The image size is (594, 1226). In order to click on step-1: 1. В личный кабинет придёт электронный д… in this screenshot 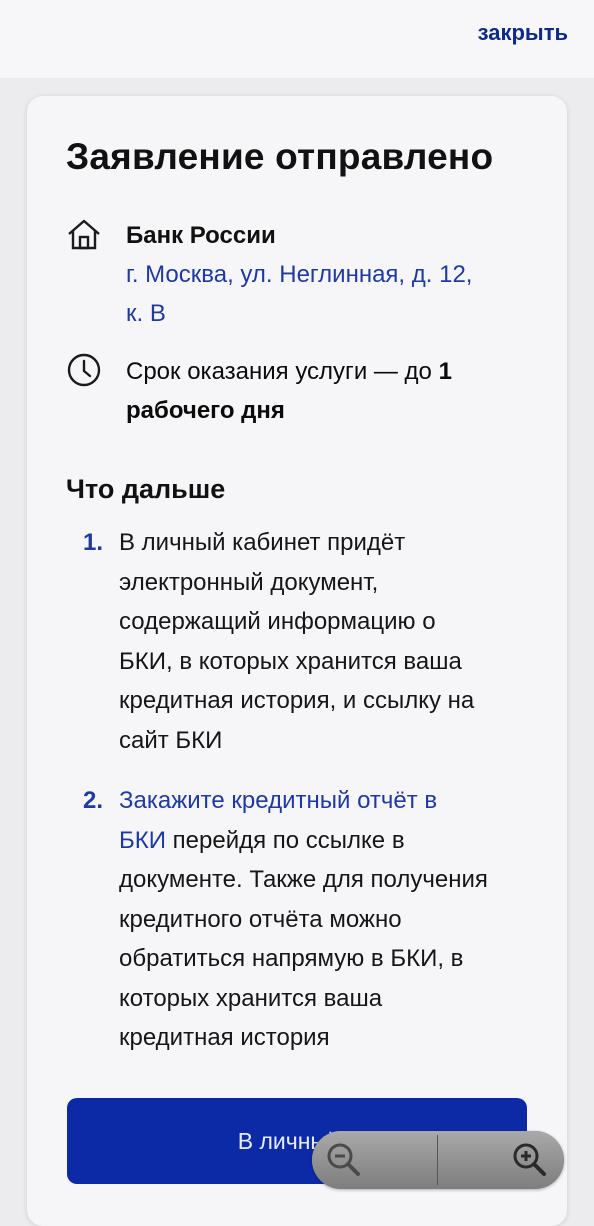, I will do `click(308, 643)`.